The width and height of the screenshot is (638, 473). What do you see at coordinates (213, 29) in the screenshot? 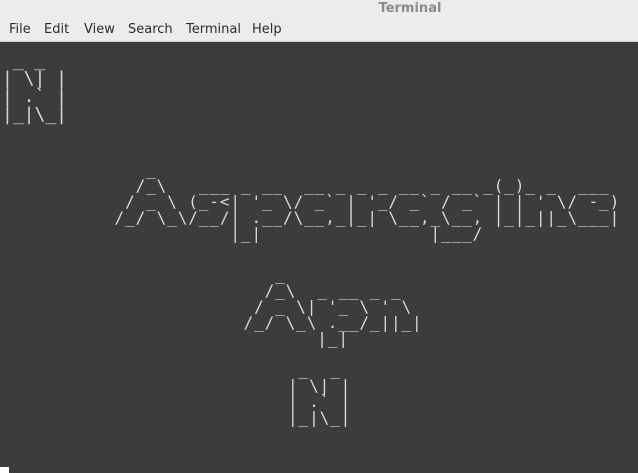
I see `menu-terminal: Terminal` at bounding box center [213, 29].